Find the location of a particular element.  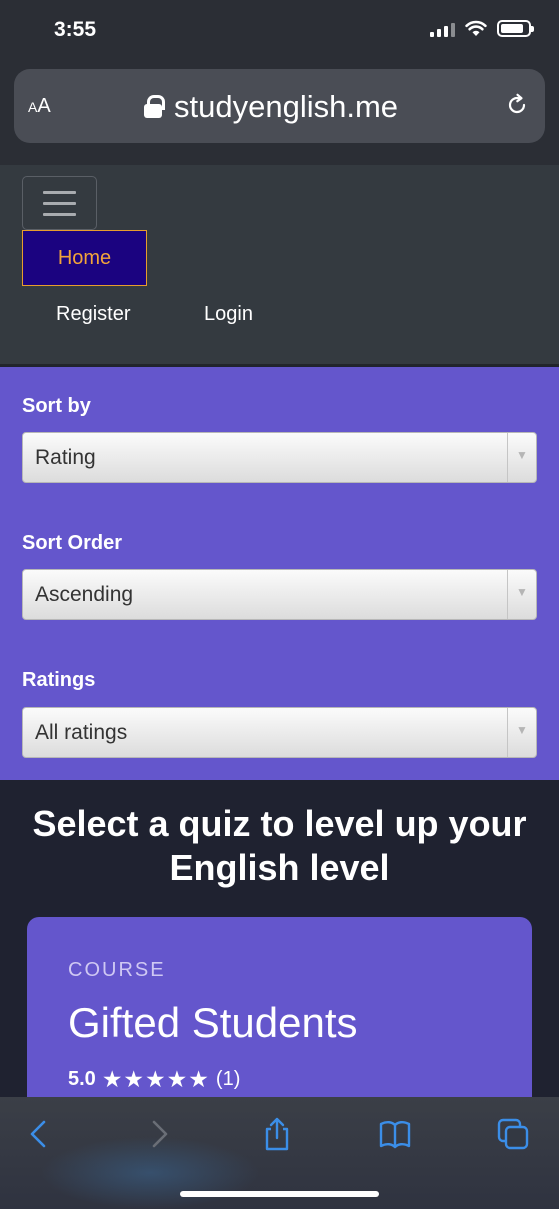

sort-by-value: Rating is located at coordinates (65, 457).